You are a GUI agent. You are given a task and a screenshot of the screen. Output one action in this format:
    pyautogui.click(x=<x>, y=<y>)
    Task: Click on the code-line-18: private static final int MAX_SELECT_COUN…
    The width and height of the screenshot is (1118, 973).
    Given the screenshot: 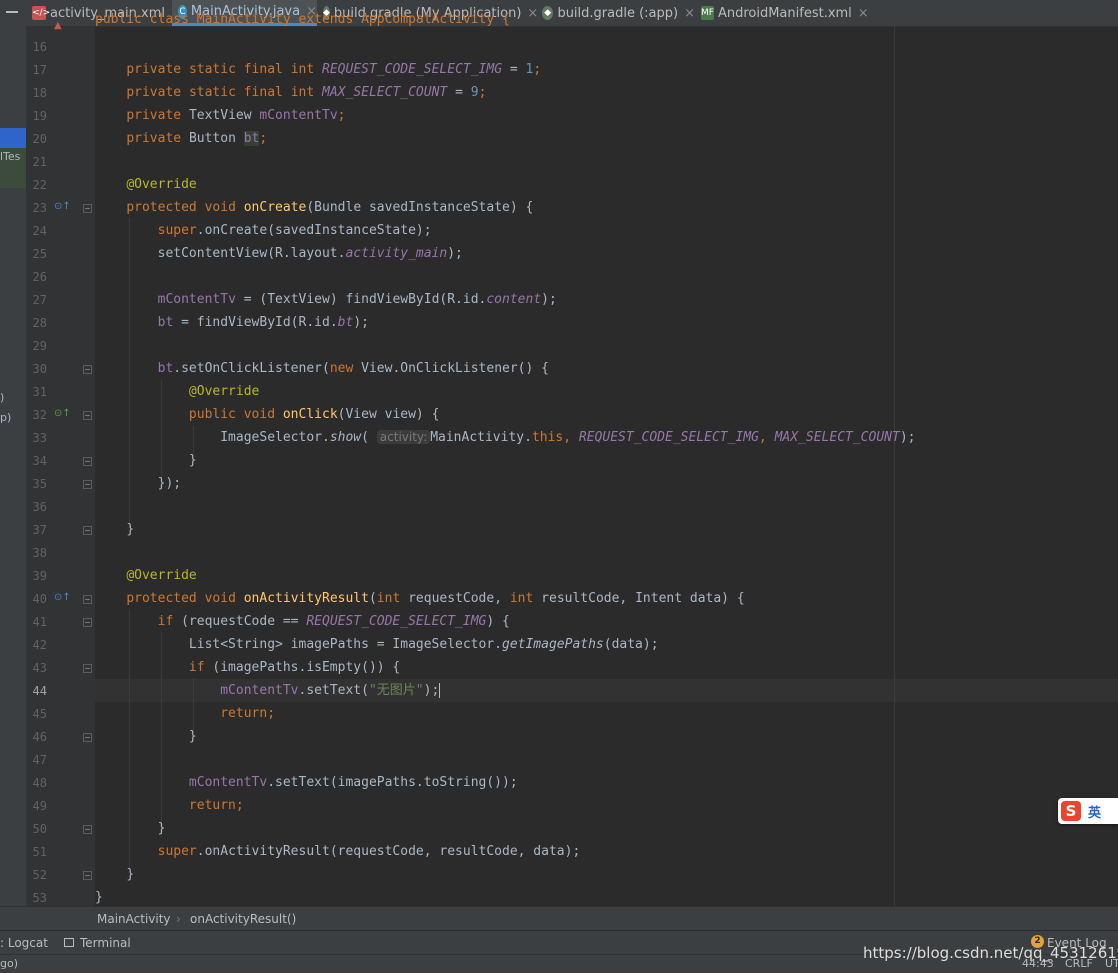 What is the action you would take?
    pyautogui.click(x=290, y=92)
    